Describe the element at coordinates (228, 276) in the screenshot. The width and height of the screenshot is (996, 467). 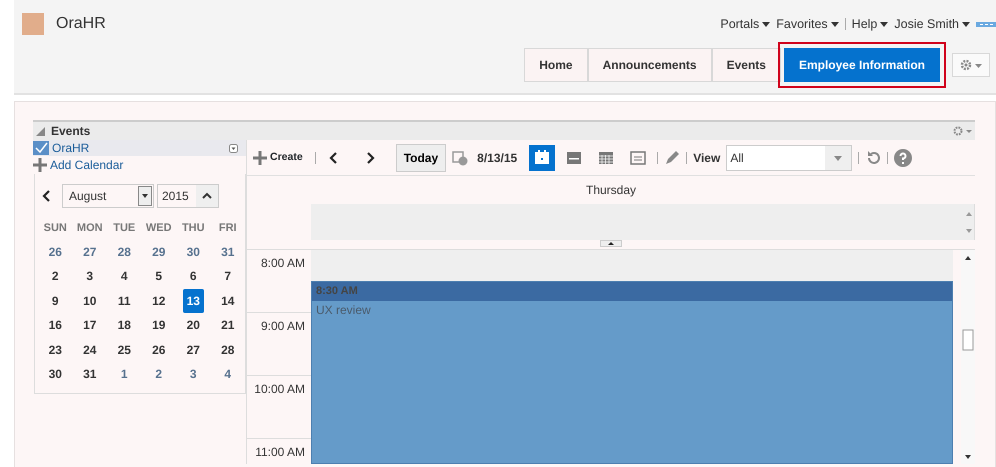
I see `calendar-day: 7` at that location.